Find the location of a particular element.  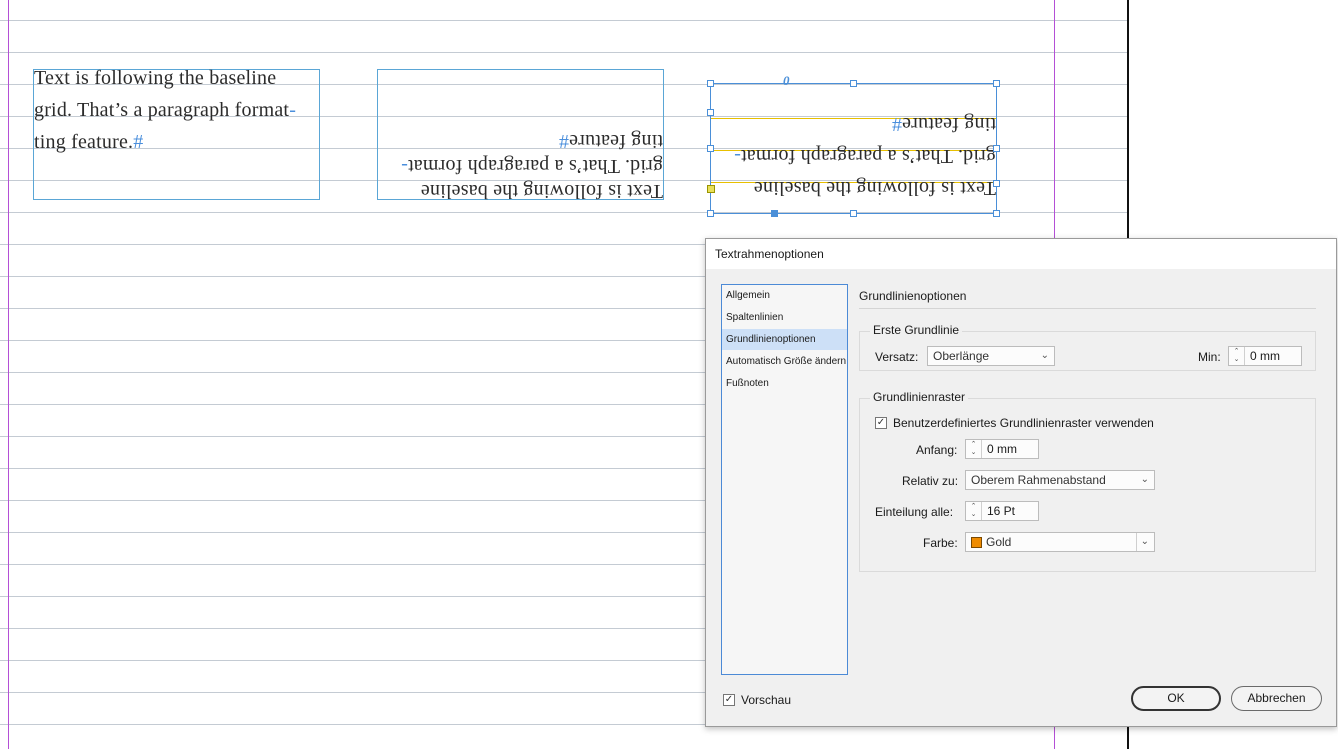

nav-item-spaltenlinien: Spaltenlinien is located at coordinates (784, 317).